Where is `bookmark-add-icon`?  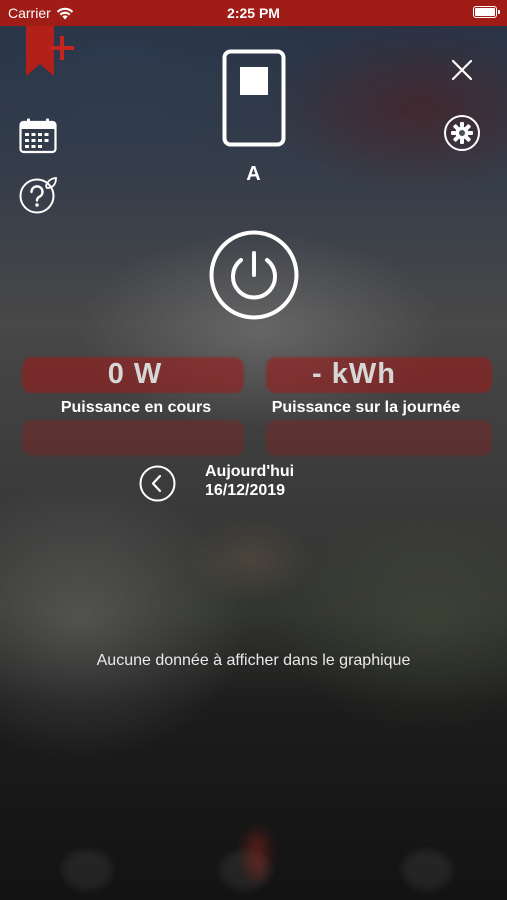
bookmark-add-icon is located at coordinates (51, 53).